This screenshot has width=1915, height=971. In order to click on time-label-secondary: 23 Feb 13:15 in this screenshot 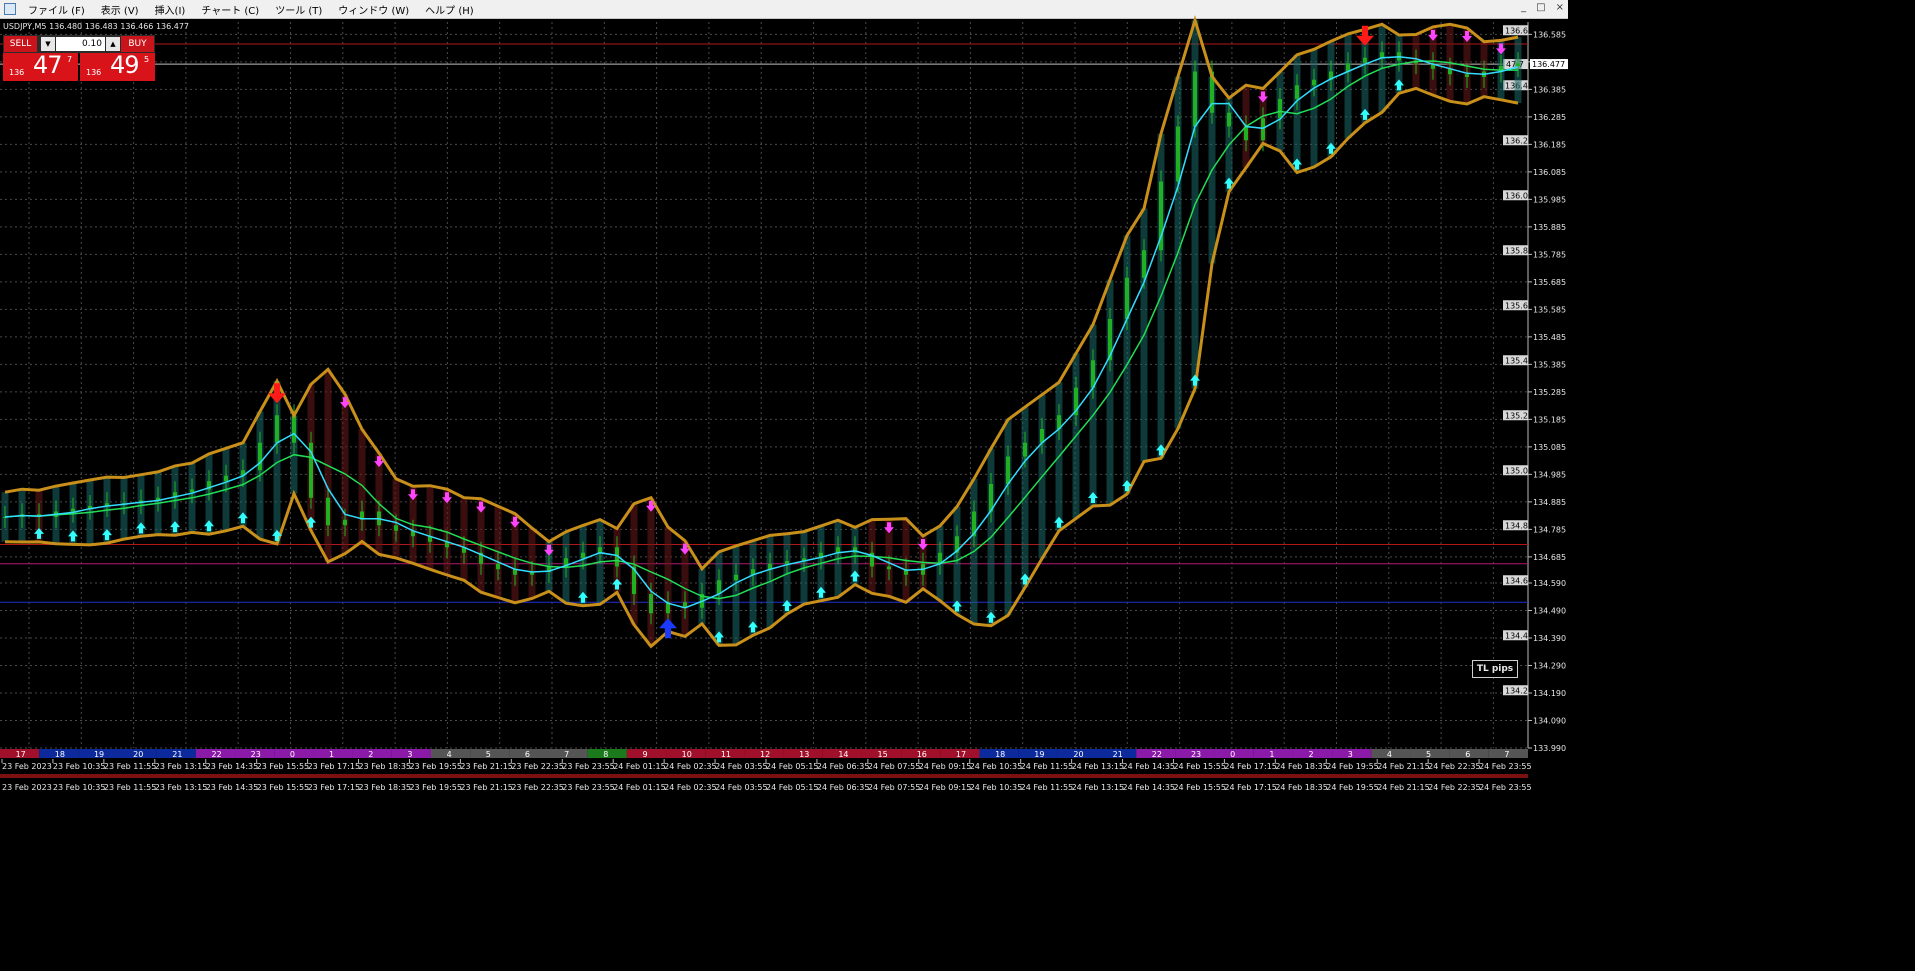, I will do `click(181, 787)`.